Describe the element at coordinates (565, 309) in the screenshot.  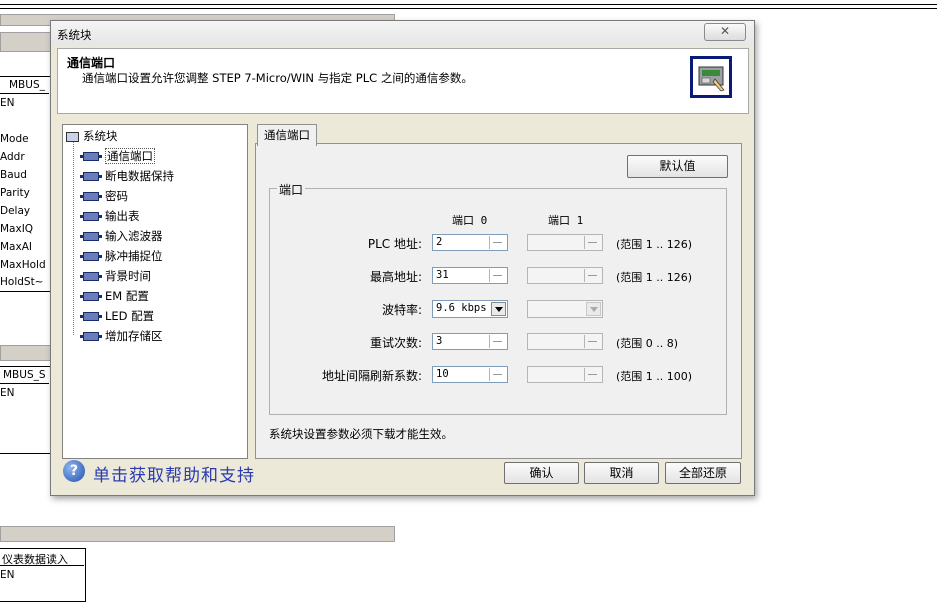
I see `port1-baud-rate-select` at that location.